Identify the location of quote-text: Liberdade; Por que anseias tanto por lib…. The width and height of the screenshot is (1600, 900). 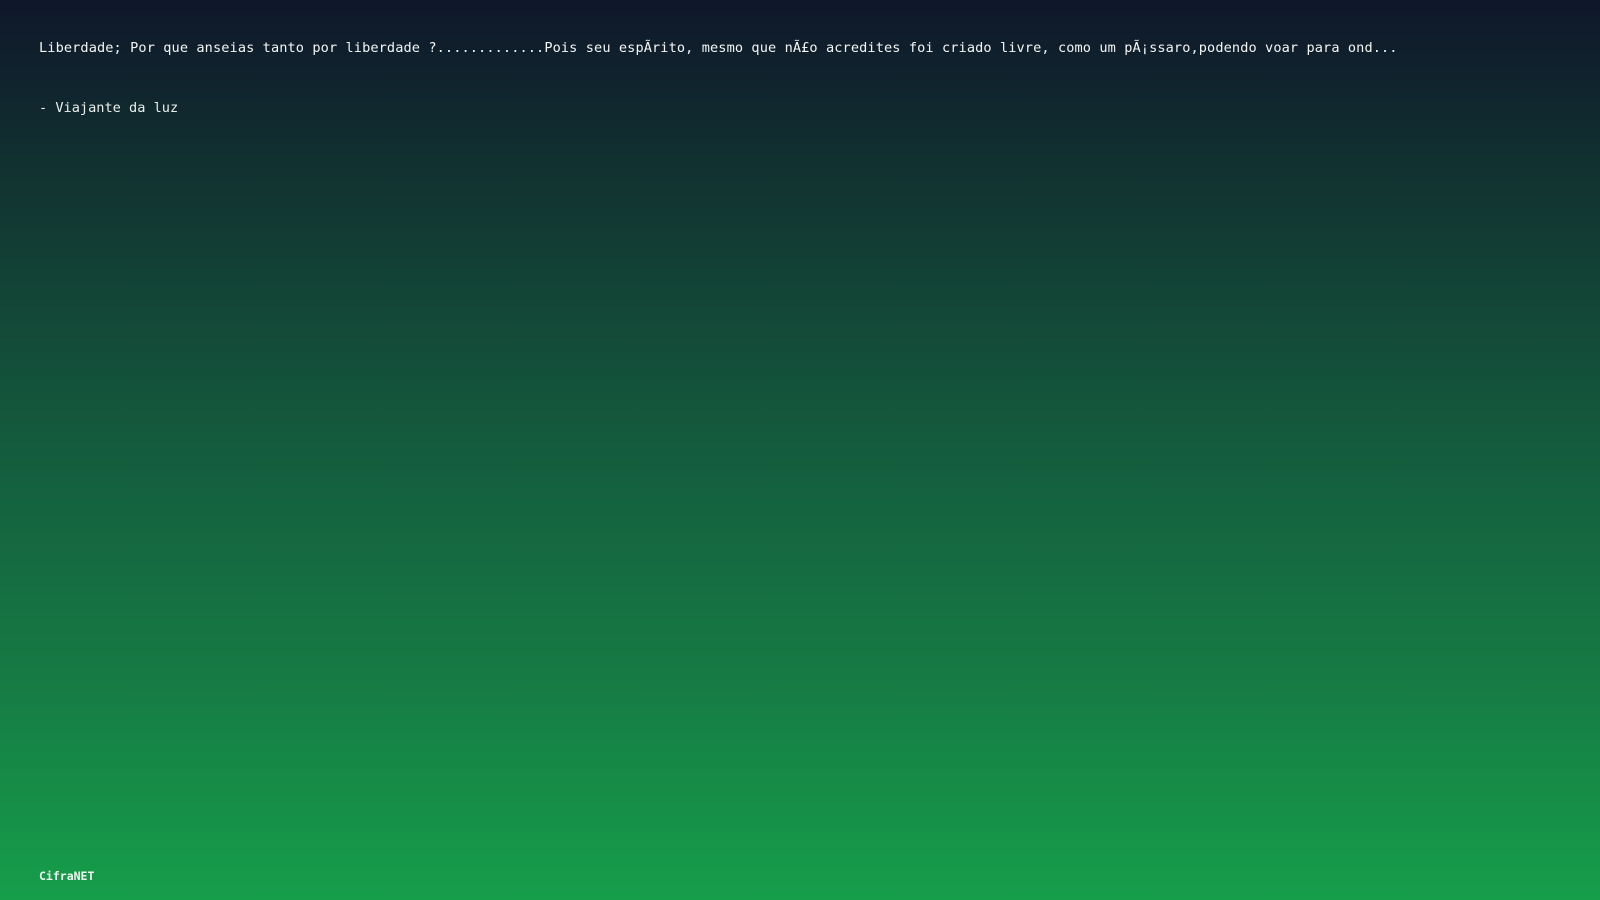
(718, 48).